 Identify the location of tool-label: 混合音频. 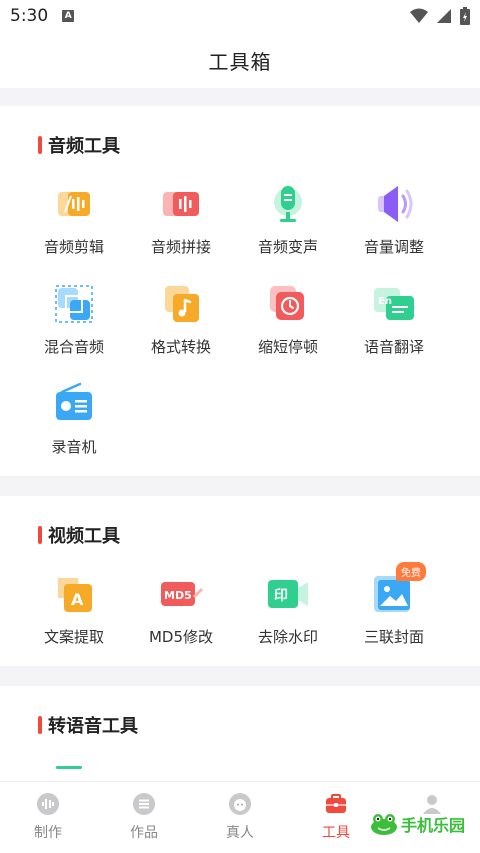
(73, 347).